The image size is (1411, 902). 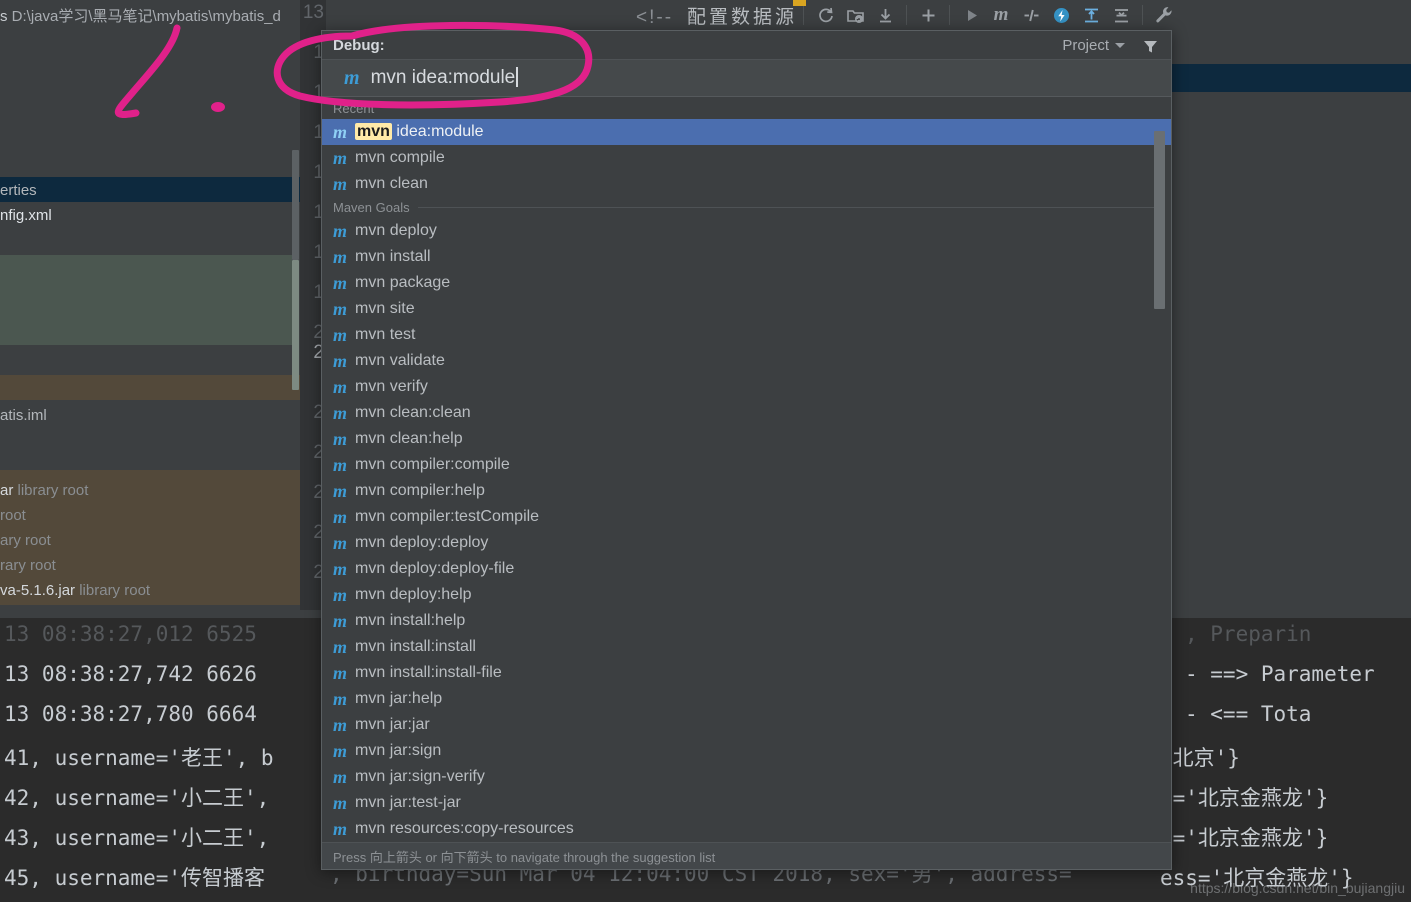 What do you see at coordinates (746, 829) in the screenshot?
I see `list-item: m mvn resources:copy-resources` at bounding box center [746, 829].